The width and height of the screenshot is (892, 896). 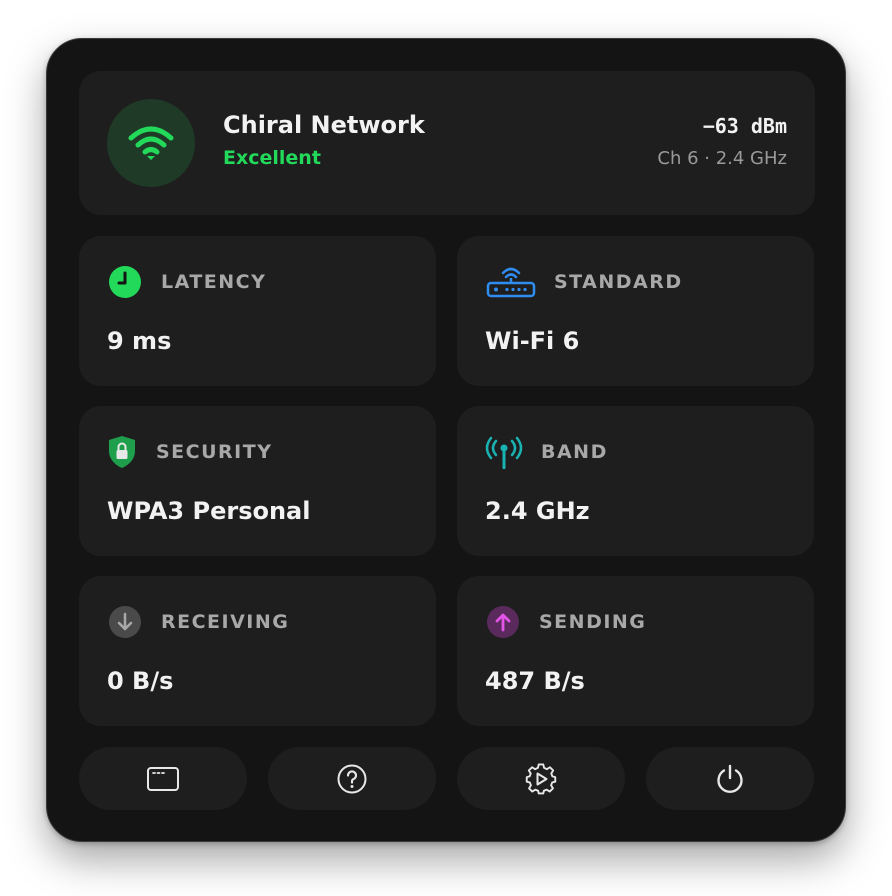 I want to click on antenna-icon, so click(x=504, y=452).